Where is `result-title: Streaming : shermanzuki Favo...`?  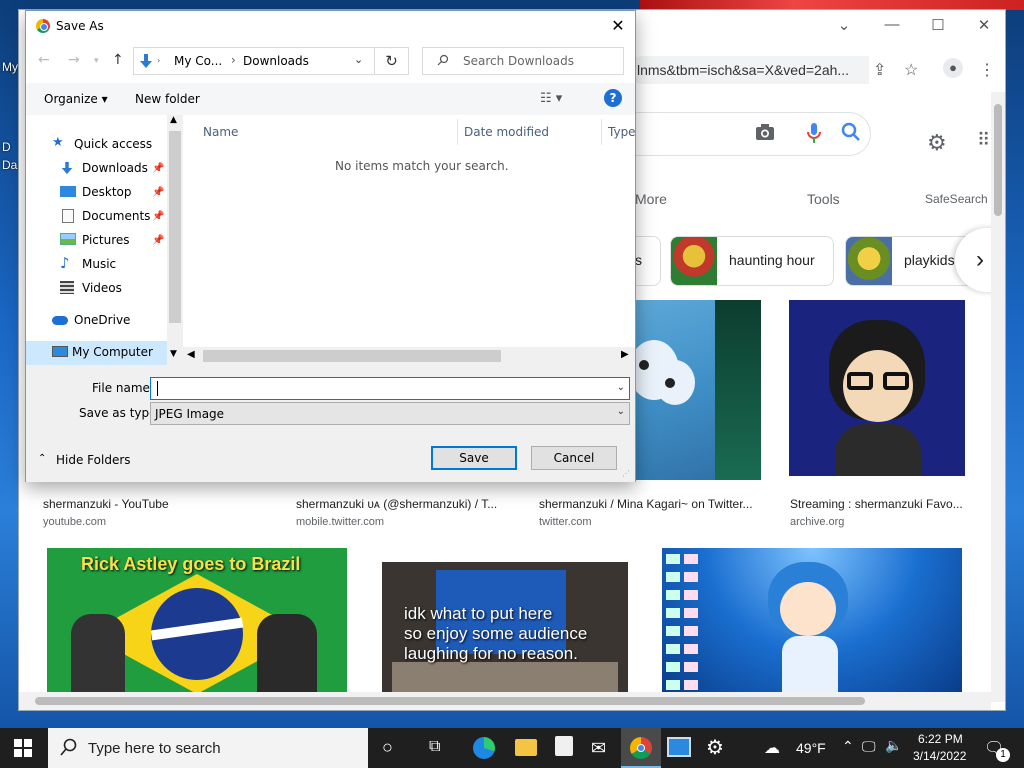
result-title: Streaming : shermanzuki Favo... is located at coordinates (876, 504).